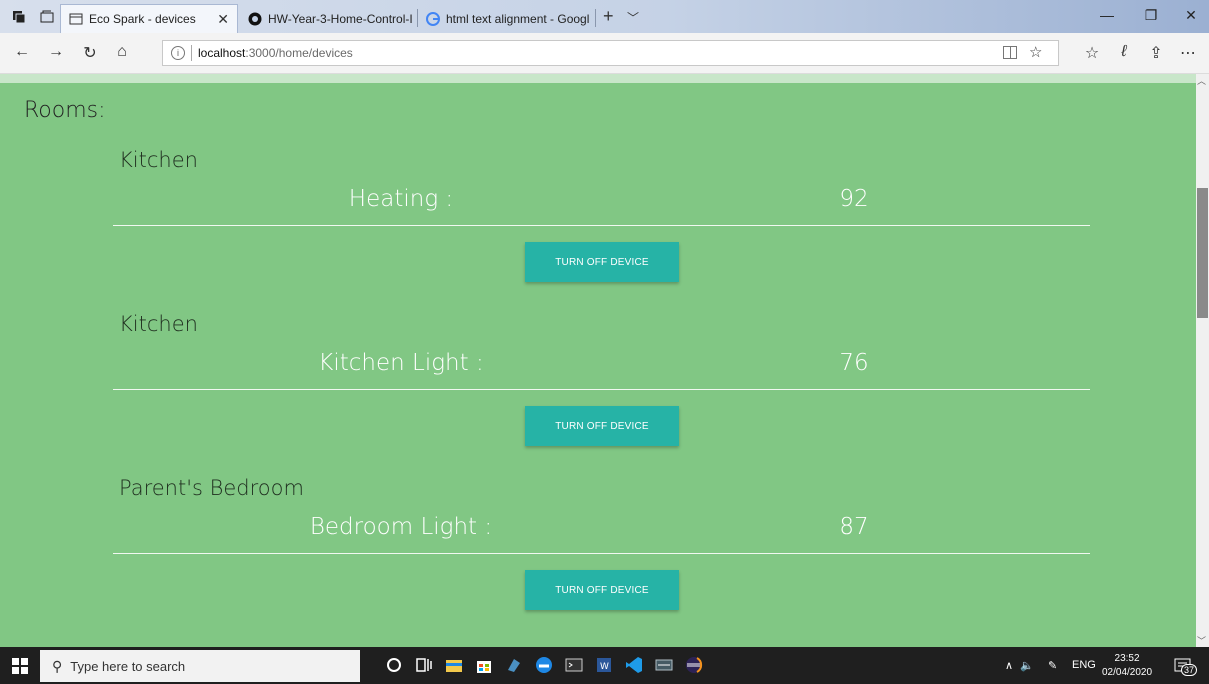  Describe the element at coordinates (401, 527) in the screenshot. I see `device-name: Bedroom Light :` at that location.